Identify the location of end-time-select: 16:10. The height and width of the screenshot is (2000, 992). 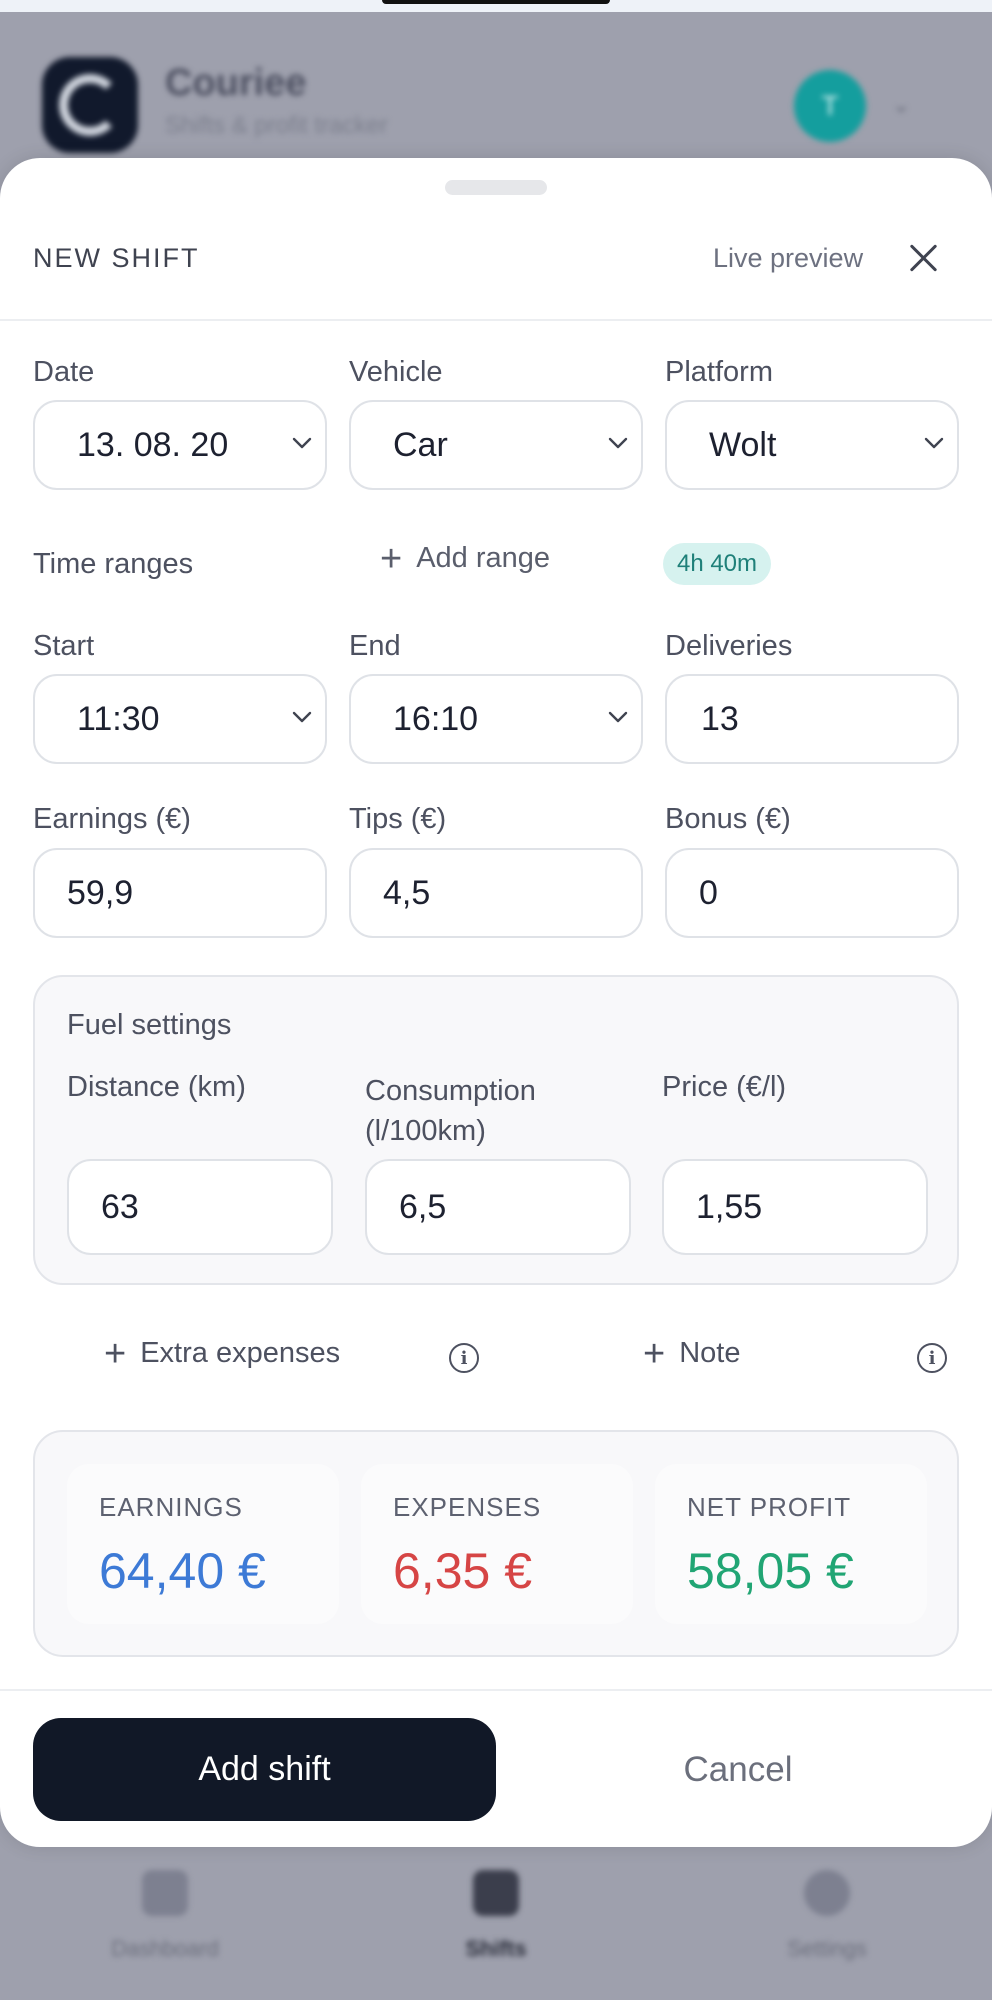
(496, 719).